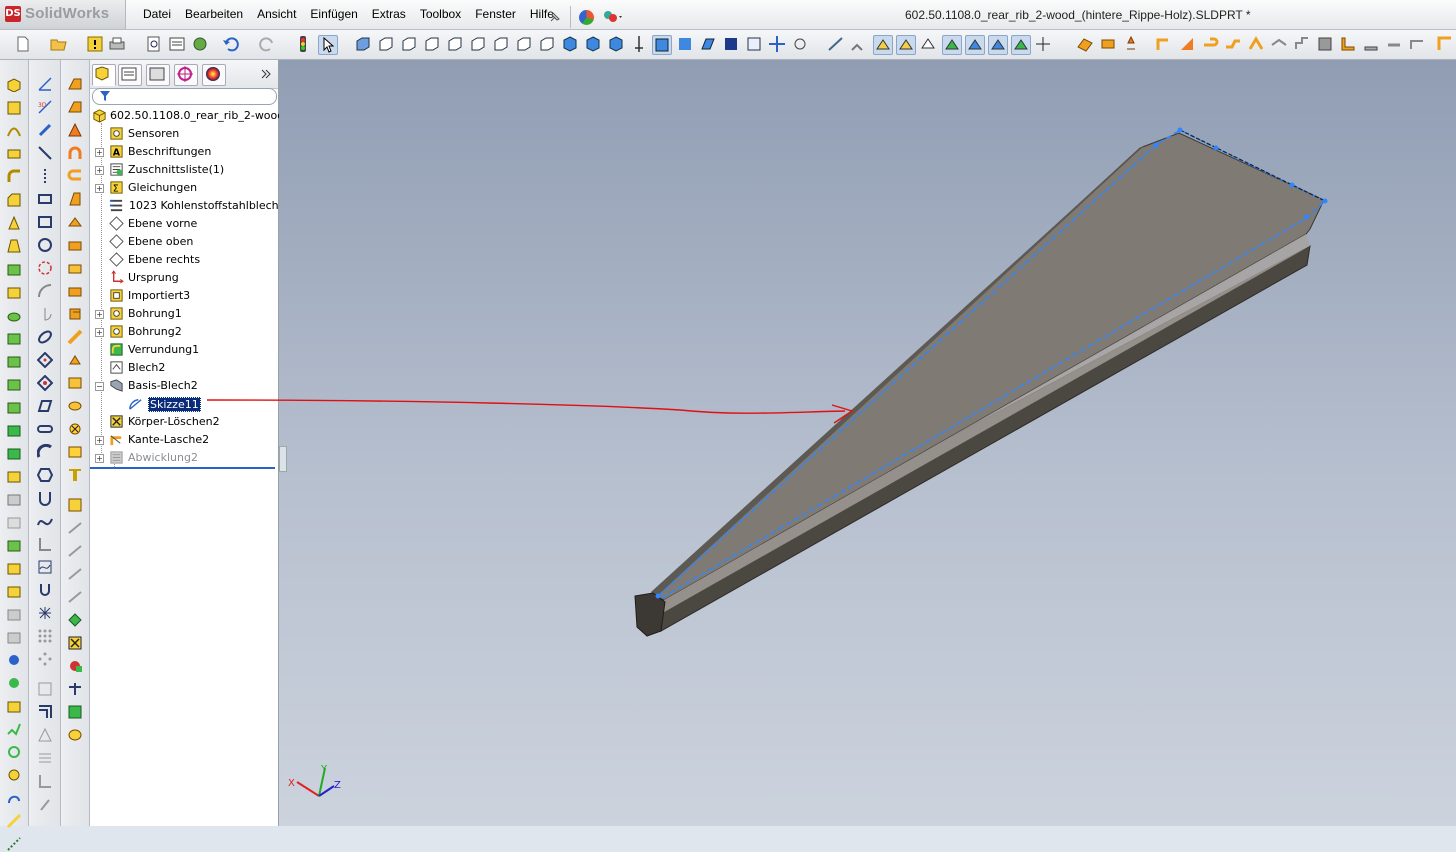 This screenshot has width=1456, height=852. I want to click on magnet-icon, so click(45, 590).